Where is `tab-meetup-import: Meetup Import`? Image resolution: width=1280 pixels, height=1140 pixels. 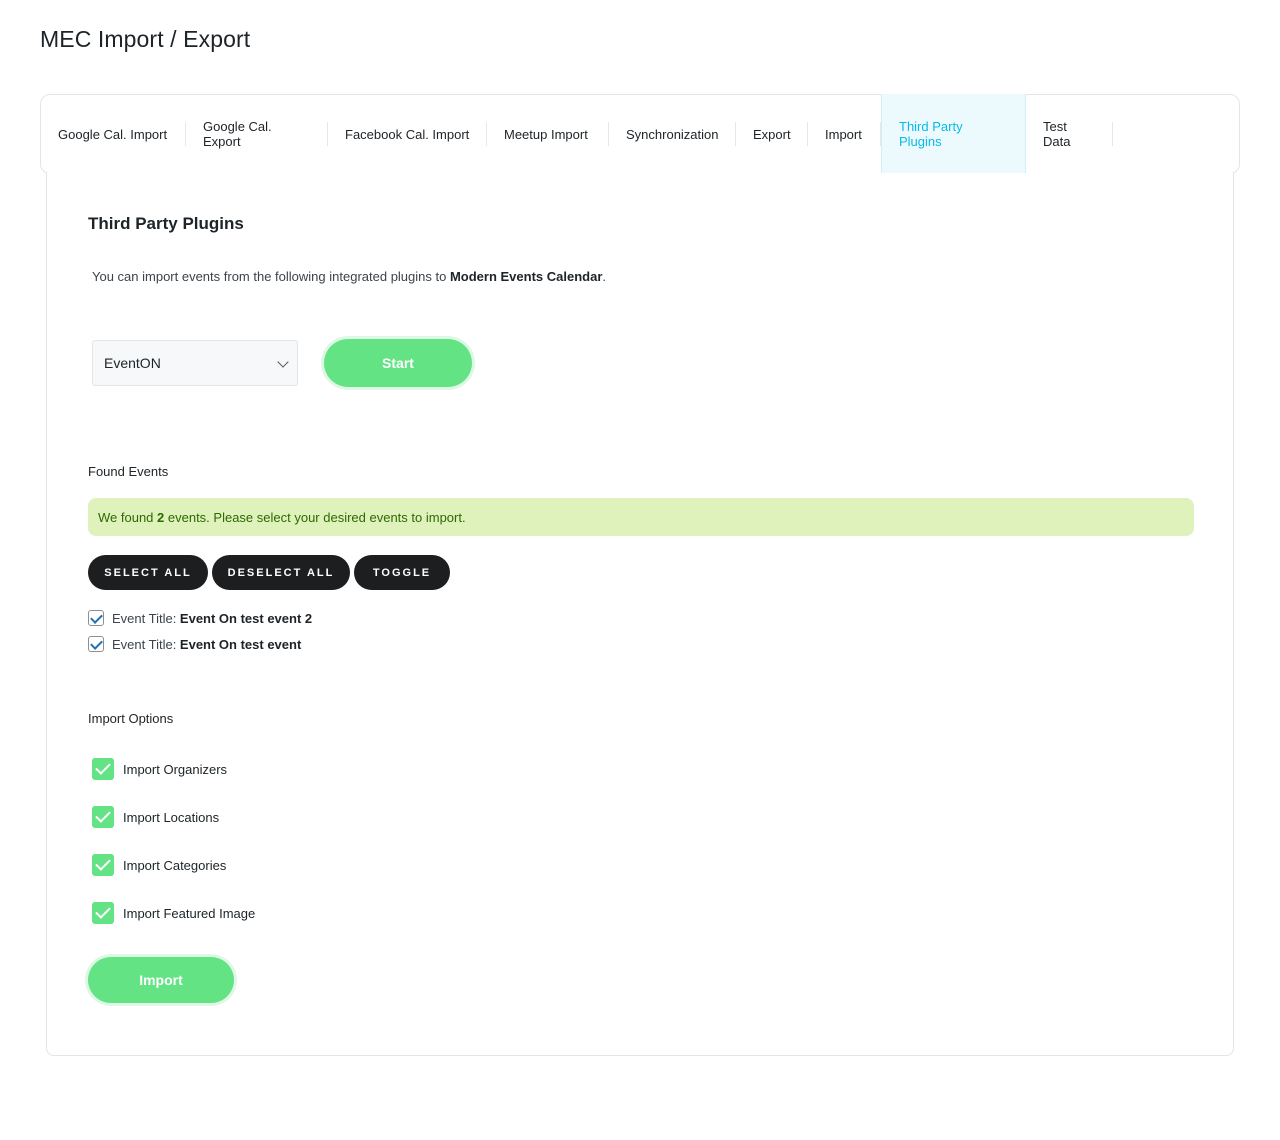 tab-meetup-import: Meetup Import is located at coordinates (548, 134).